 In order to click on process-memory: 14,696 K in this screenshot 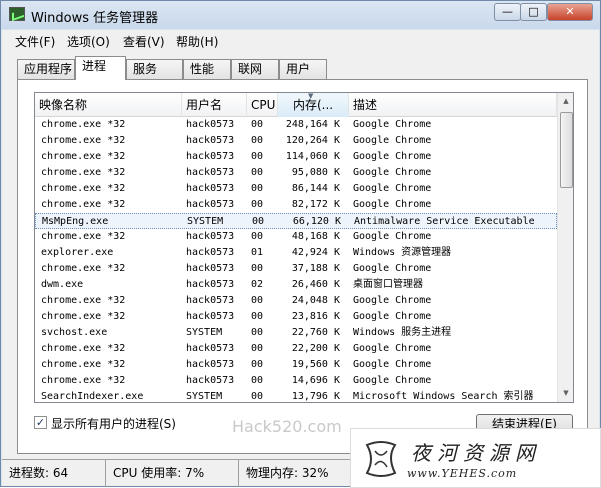, I will do `click(315, 380)`.